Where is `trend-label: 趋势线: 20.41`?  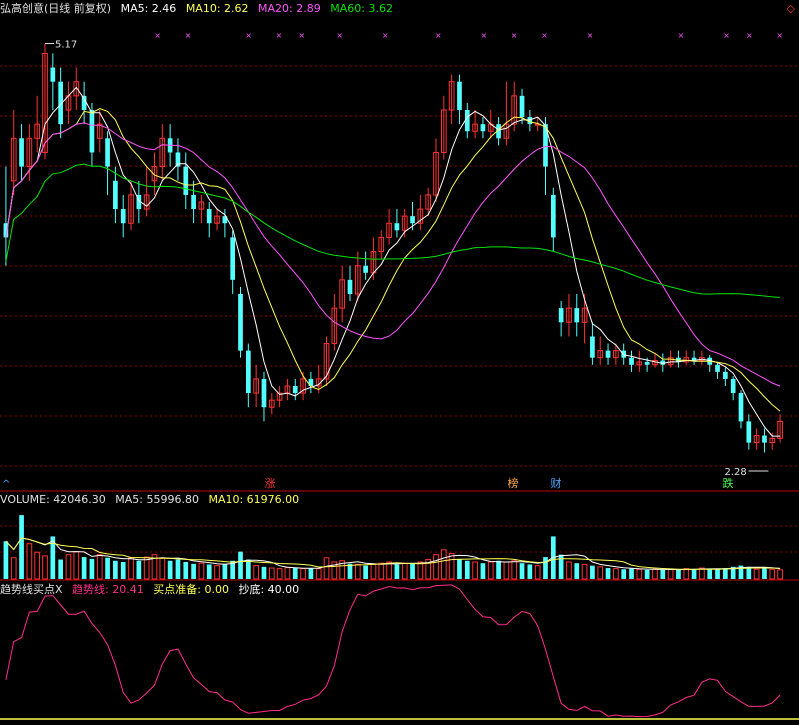
trend-label: 趋势线: 20.41 is located at coordinates (108, 589).